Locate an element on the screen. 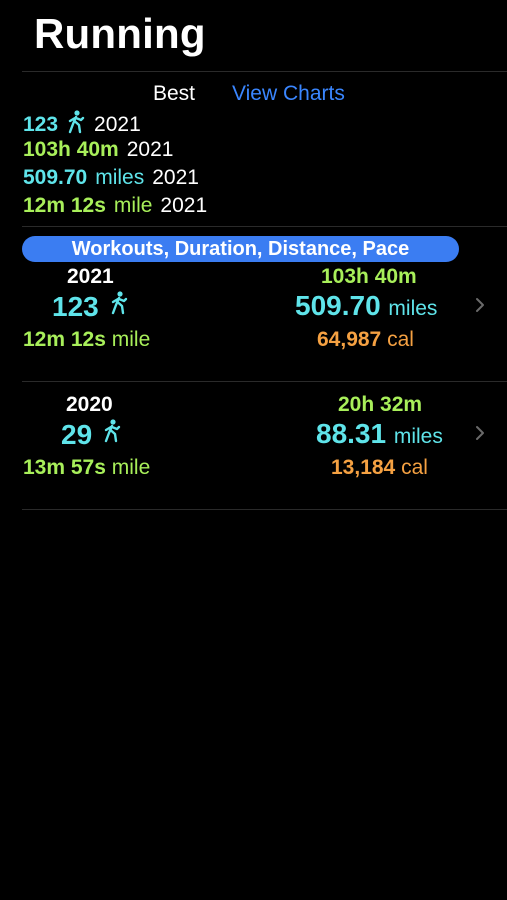 The image size is (507, 900). pace-value: 12m 12s is located at coordinates (64, 339).